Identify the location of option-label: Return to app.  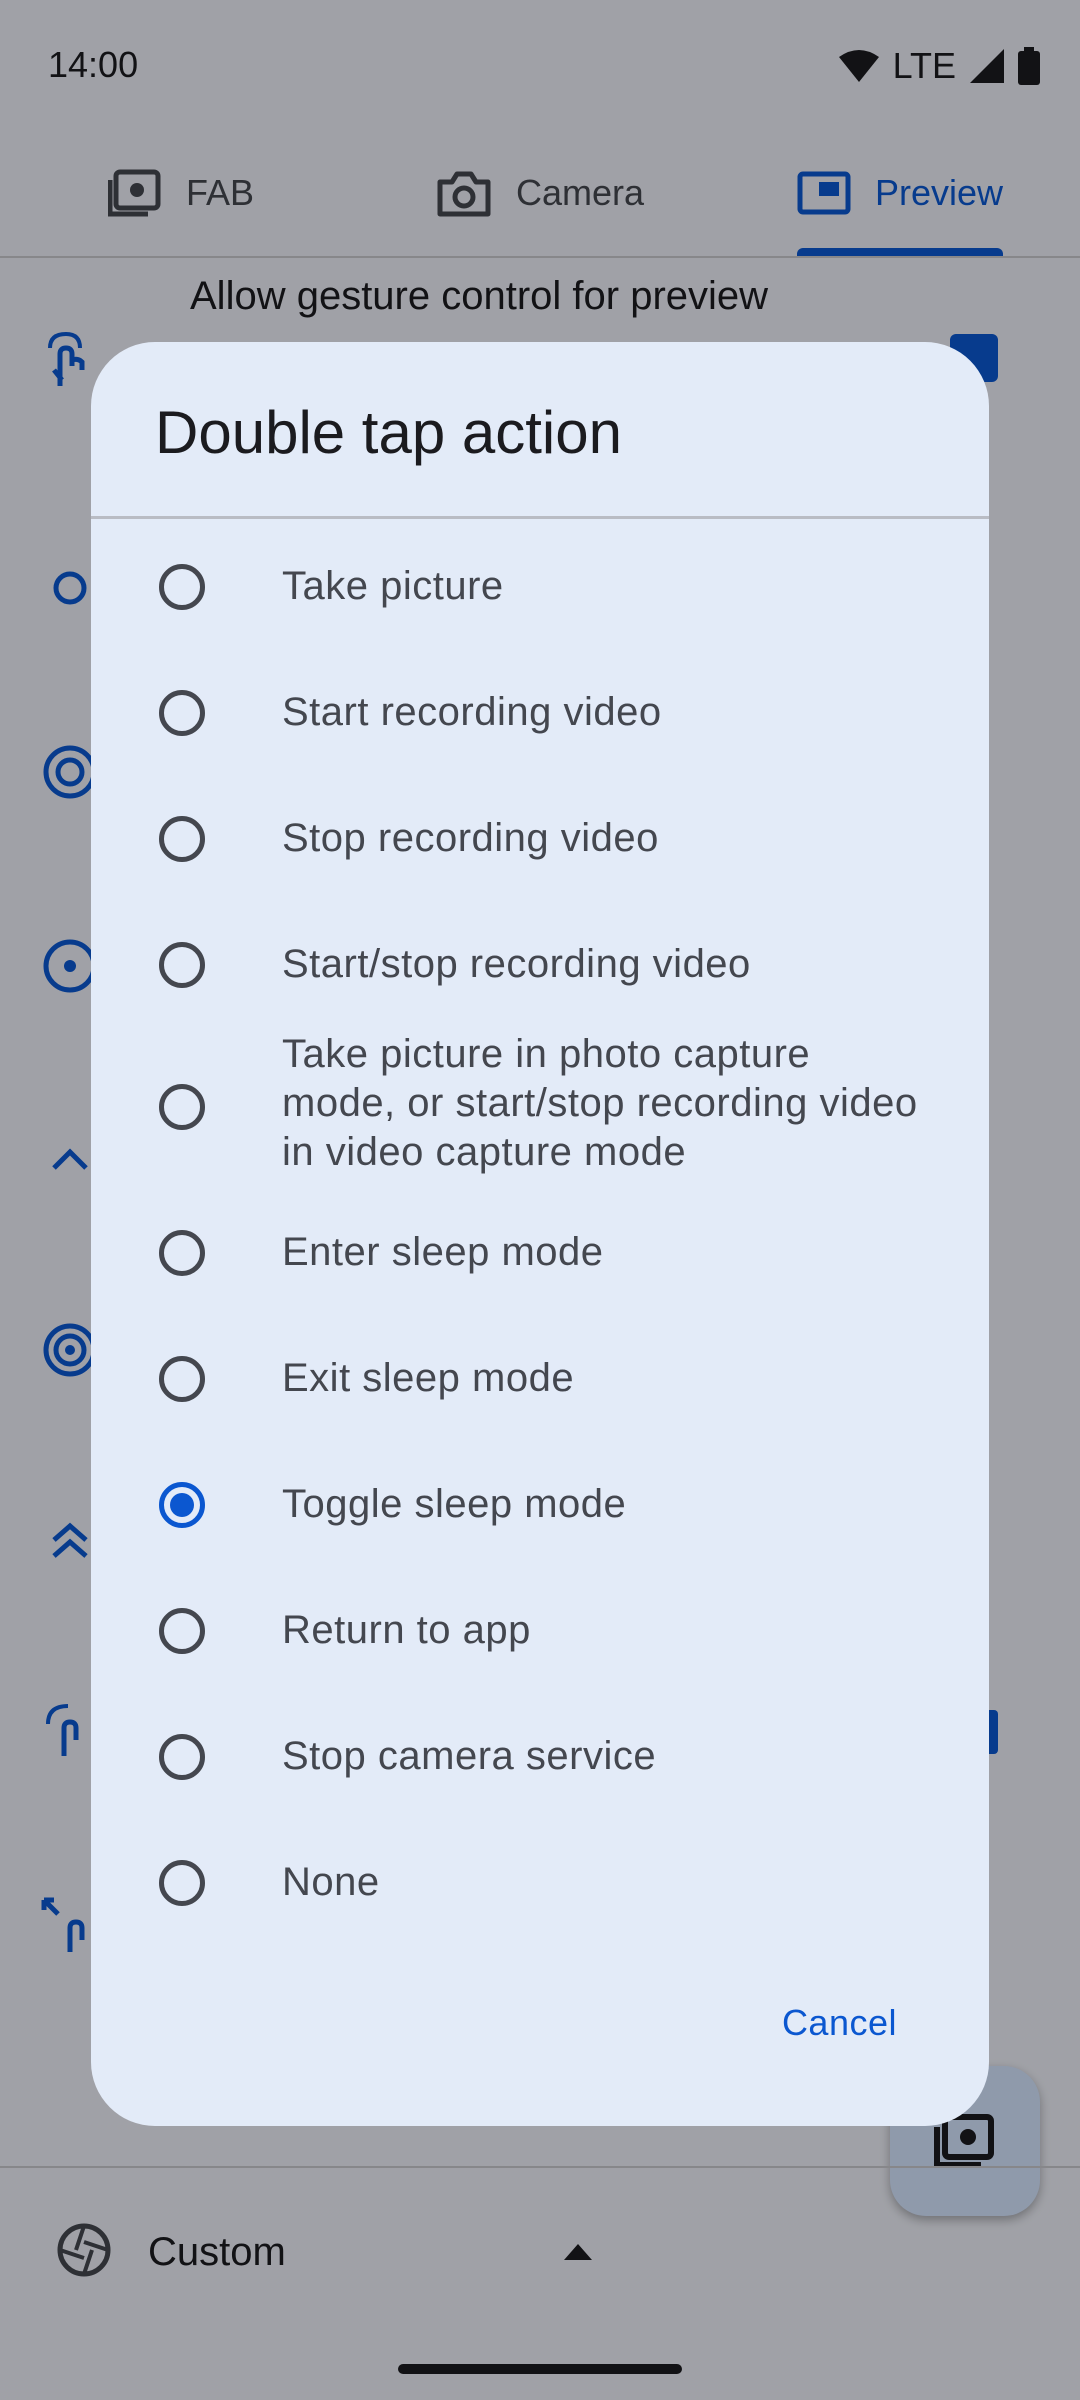
(406, 1630).